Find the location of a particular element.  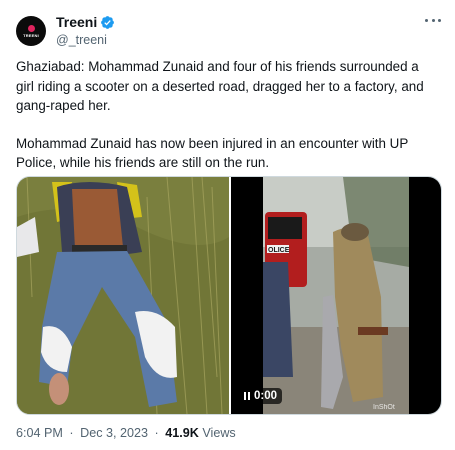

views-label: Views is located at coordinates (219, 433).